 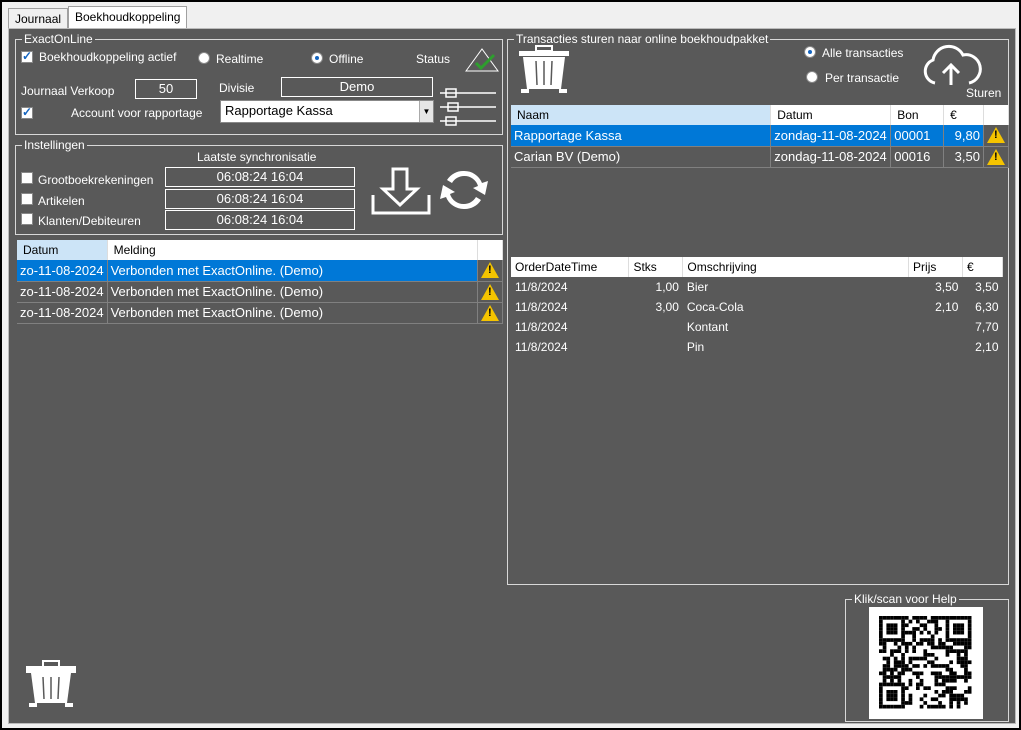 What do you see at coordinates (656, 267) in the screenshot?
I see `order-col-stks: Stks` at bounding box center [656, 267].